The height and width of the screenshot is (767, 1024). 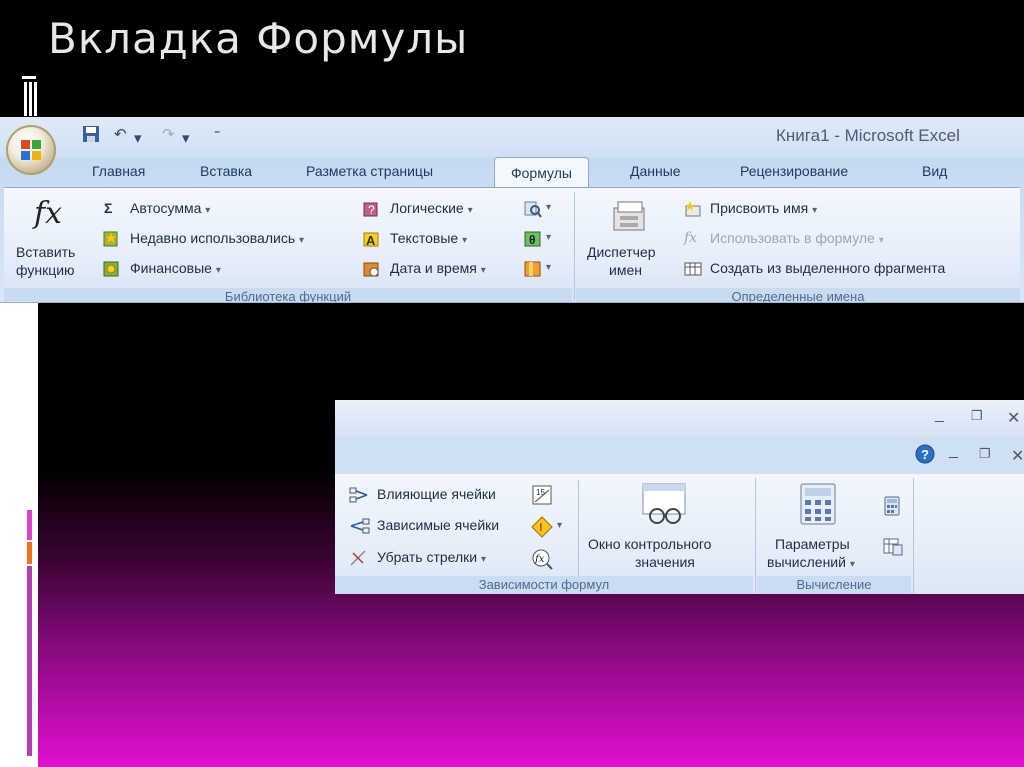 What do you see at coordinates (548, 267) in the screenshot?
I see `more-functions-dropdown-icon: ▾` at bounding box center [548, 267].